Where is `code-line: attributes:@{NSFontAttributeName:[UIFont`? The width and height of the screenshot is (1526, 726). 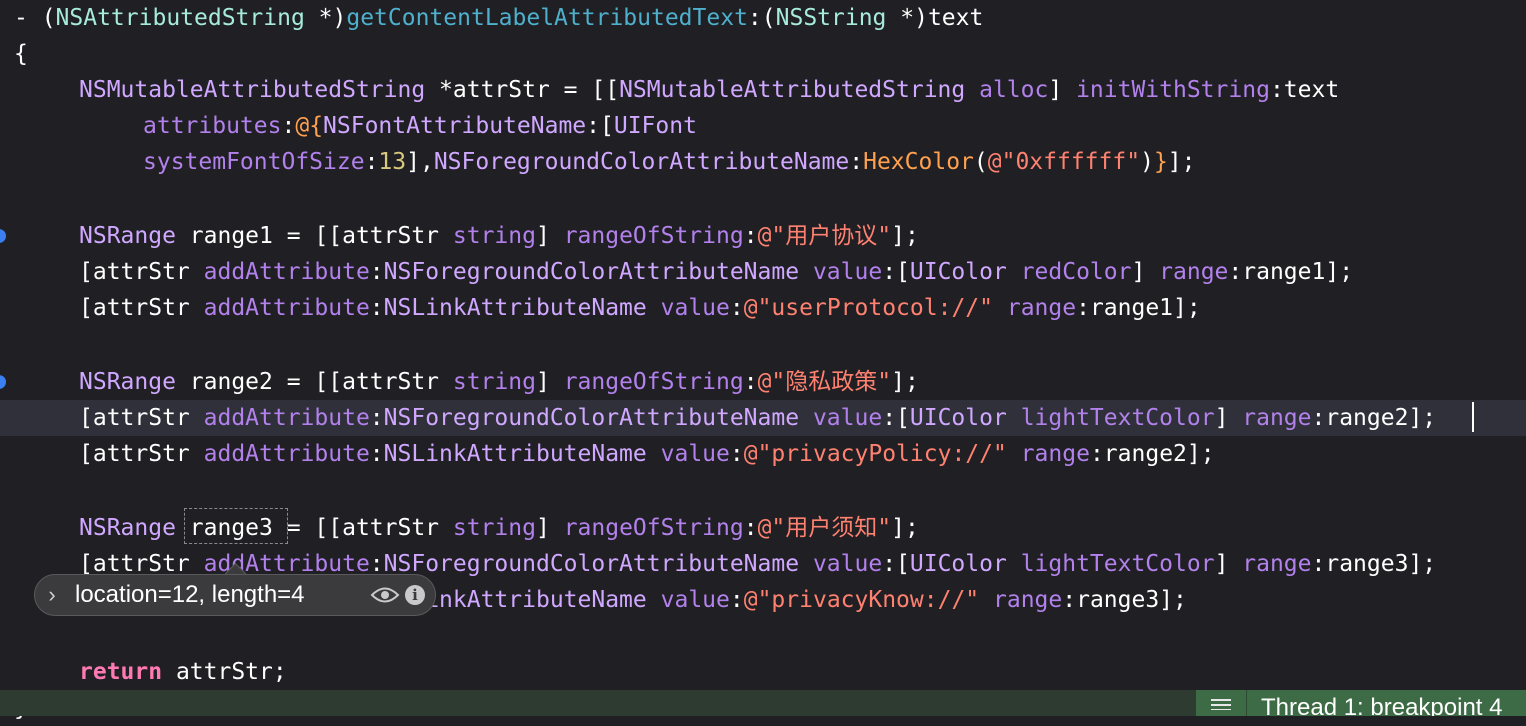 code-line: attributes:@{NSFontAttributeName:[UIFont is located at coordinates (763, 126).